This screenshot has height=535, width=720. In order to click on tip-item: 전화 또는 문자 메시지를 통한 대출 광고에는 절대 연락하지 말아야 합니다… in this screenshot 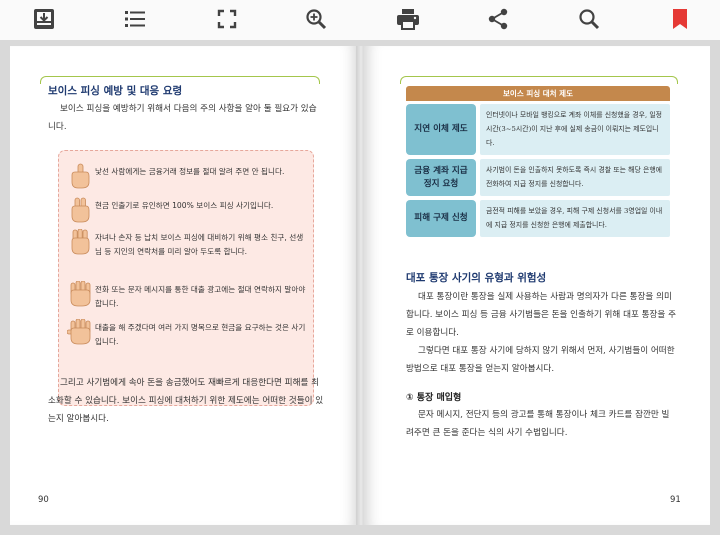, I will do `click(187, 296)`.